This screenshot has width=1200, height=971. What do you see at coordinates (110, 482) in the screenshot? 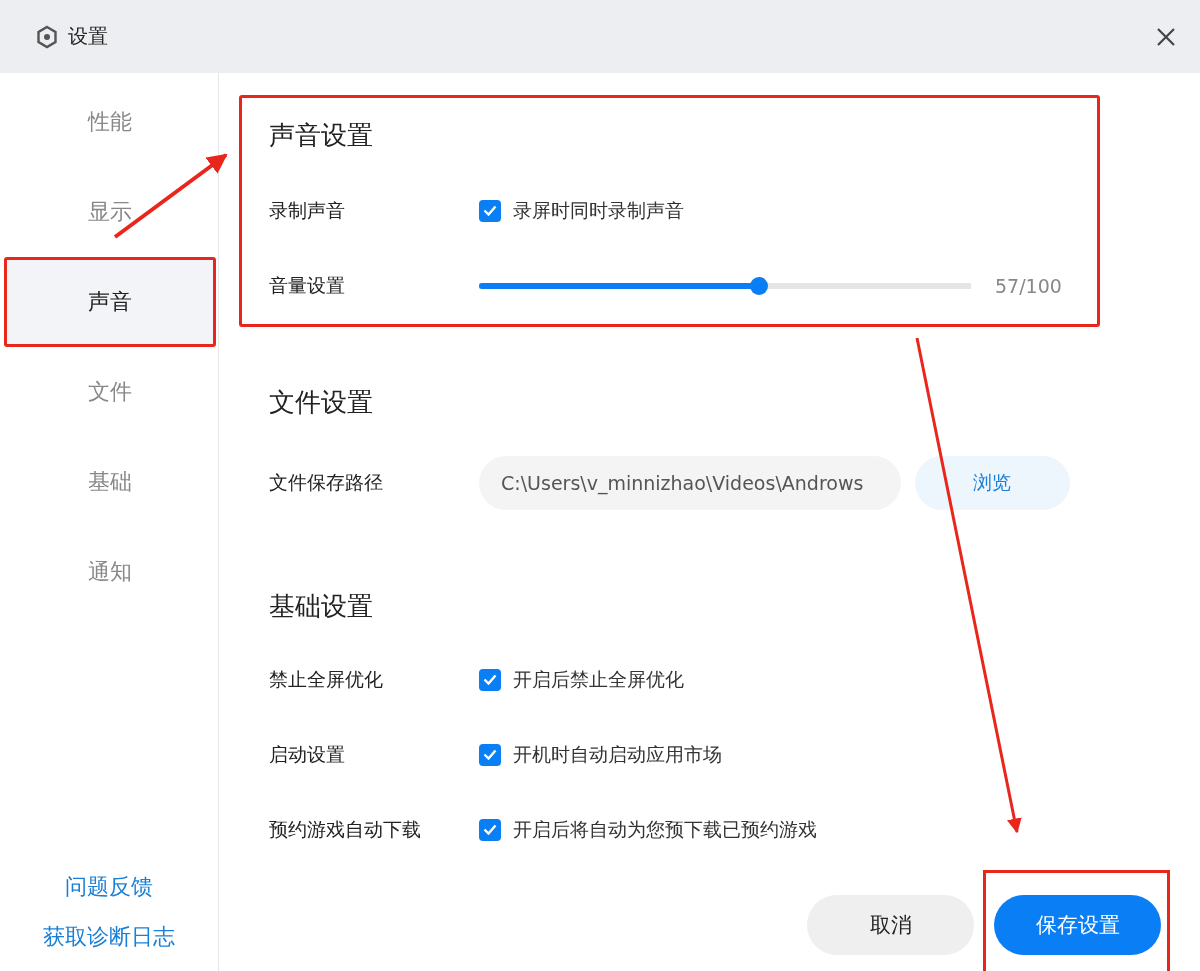
I see `sidebar-item: 基础` at bounding box center [110, 482].